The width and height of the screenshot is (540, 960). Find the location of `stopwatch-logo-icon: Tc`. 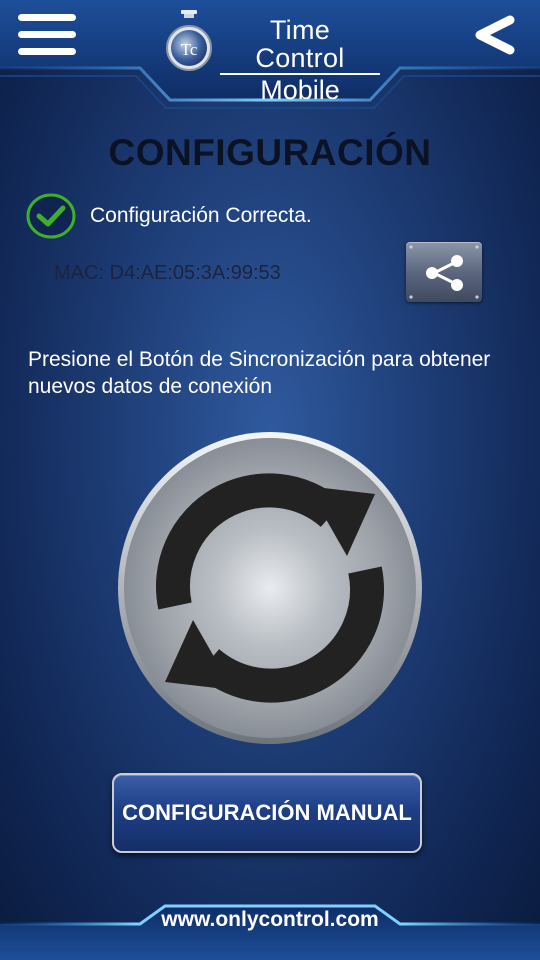

stopwatch-logo-icon: Tc is located at coordinates (189, 40).